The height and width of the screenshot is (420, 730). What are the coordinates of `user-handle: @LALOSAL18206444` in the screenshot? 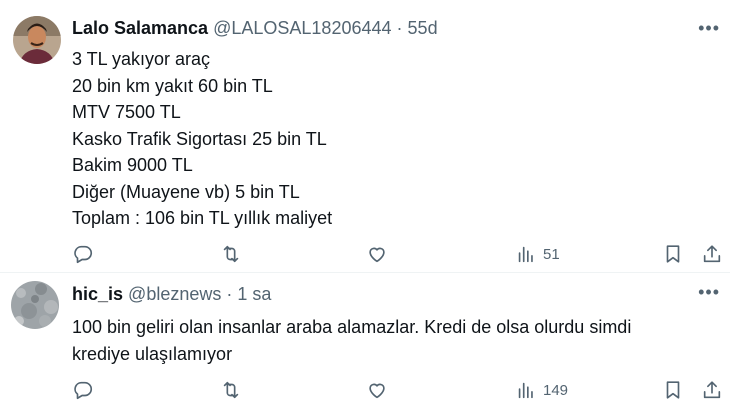 It's located at (302, 28).